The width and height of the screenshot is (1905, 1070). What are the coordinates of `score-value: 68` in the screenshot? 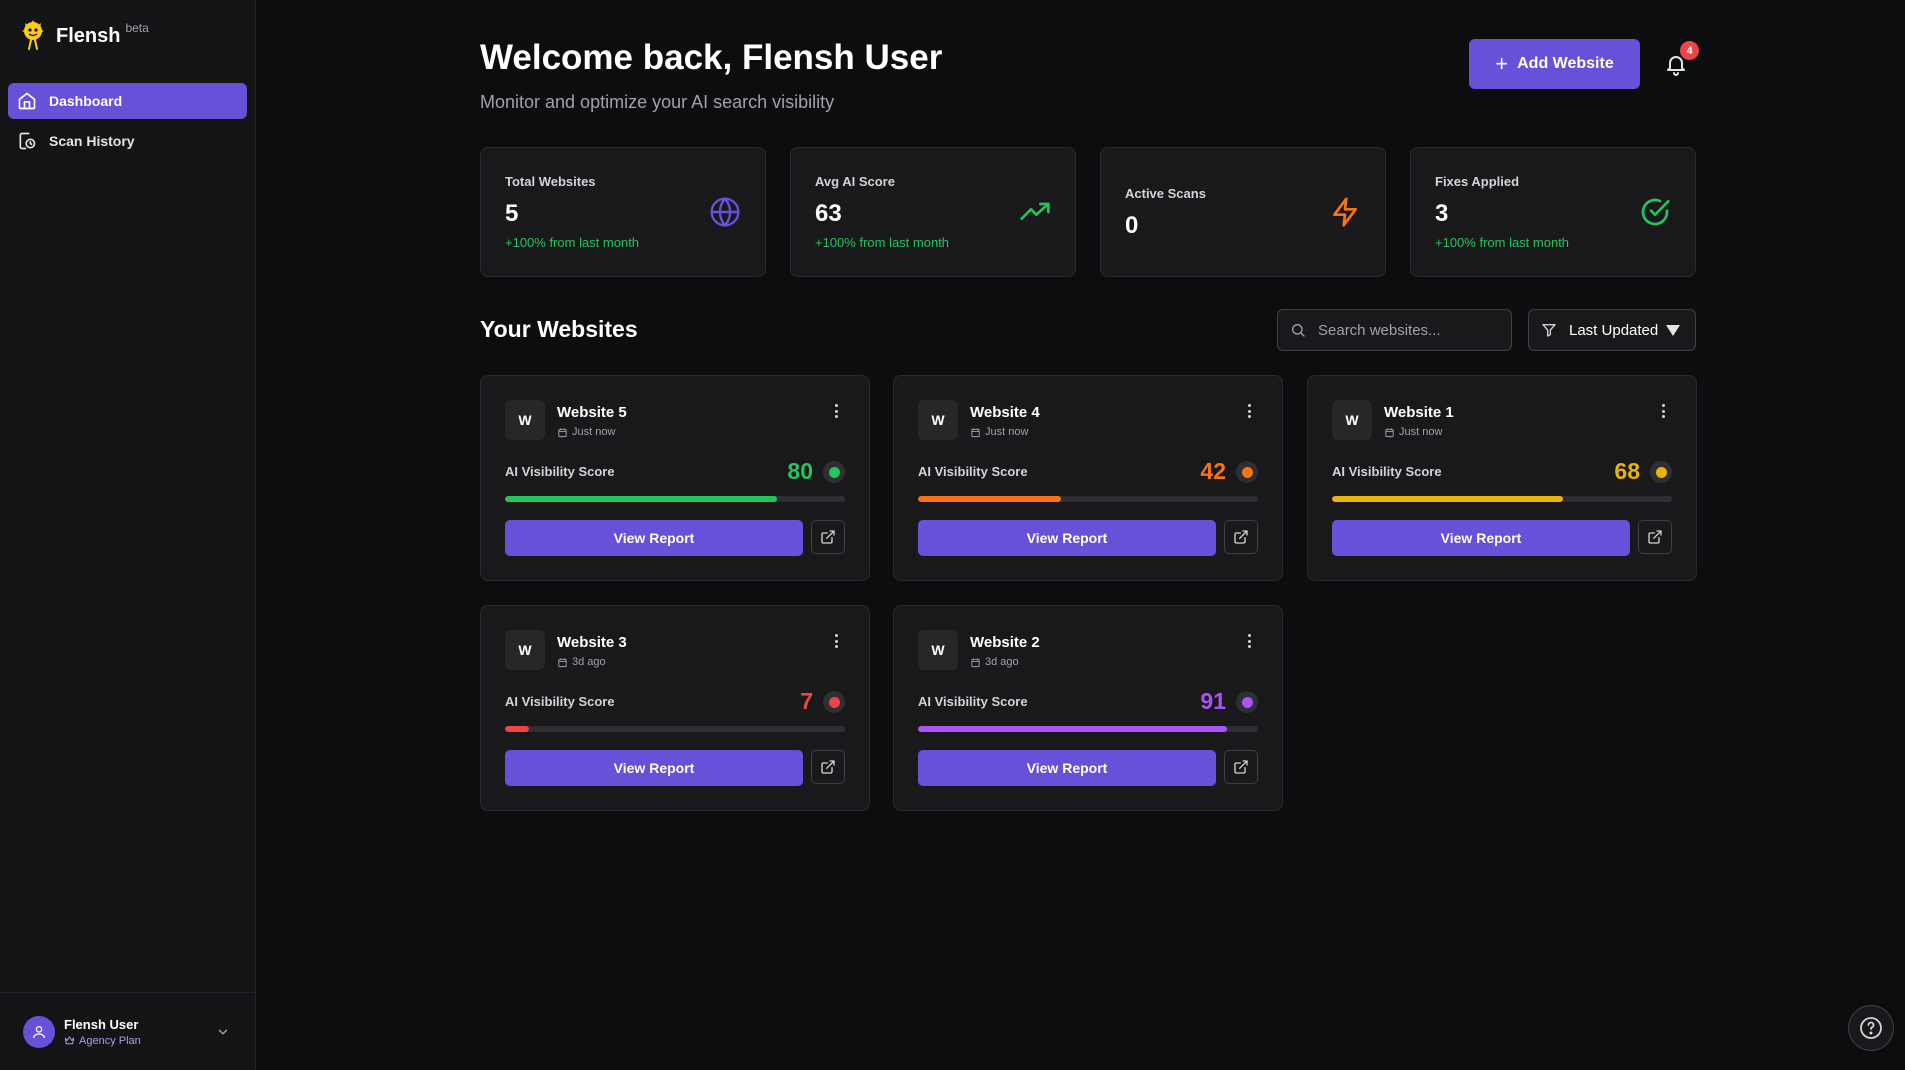 It's located at (1627, 471).